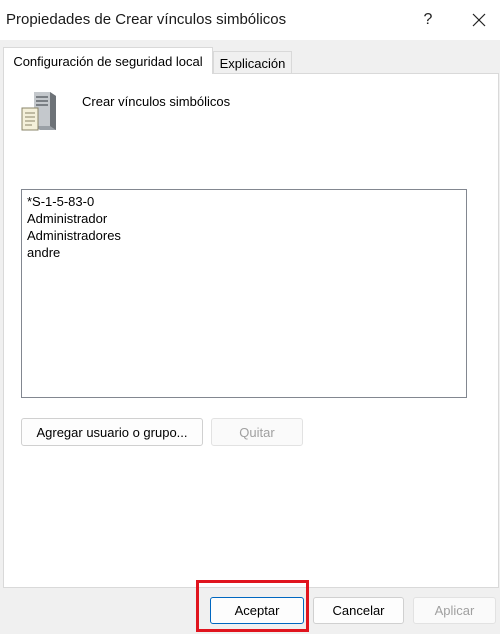  I want to click on tab-label: Configuración de seguridad local, so click(108, 61).